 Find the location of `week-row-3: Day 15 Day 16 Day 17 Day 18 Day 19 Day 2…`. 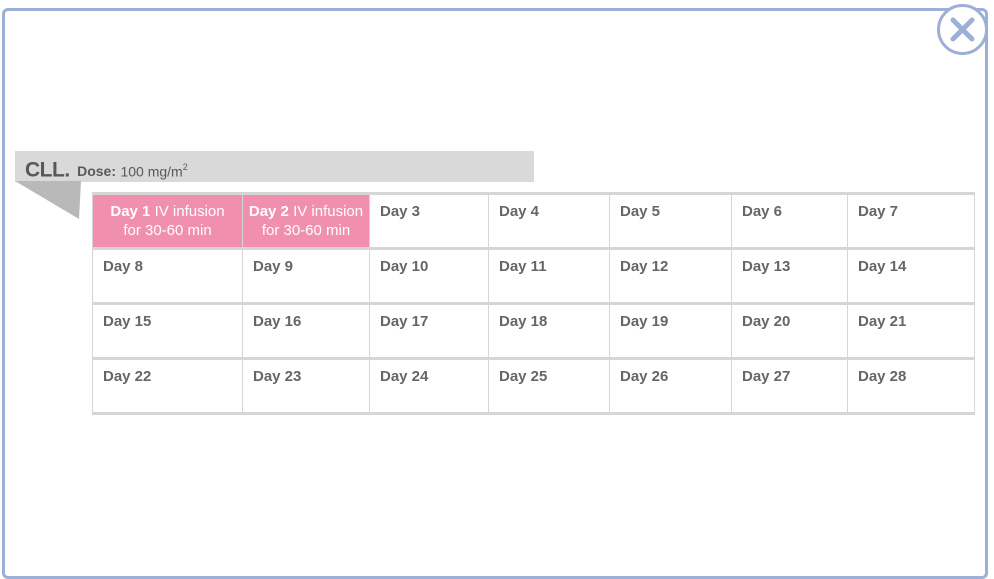

week-row-3: Day 15 Day 16 Day 17 Day 18 Day 19 Day 2… is located at coordinates (533, 332).